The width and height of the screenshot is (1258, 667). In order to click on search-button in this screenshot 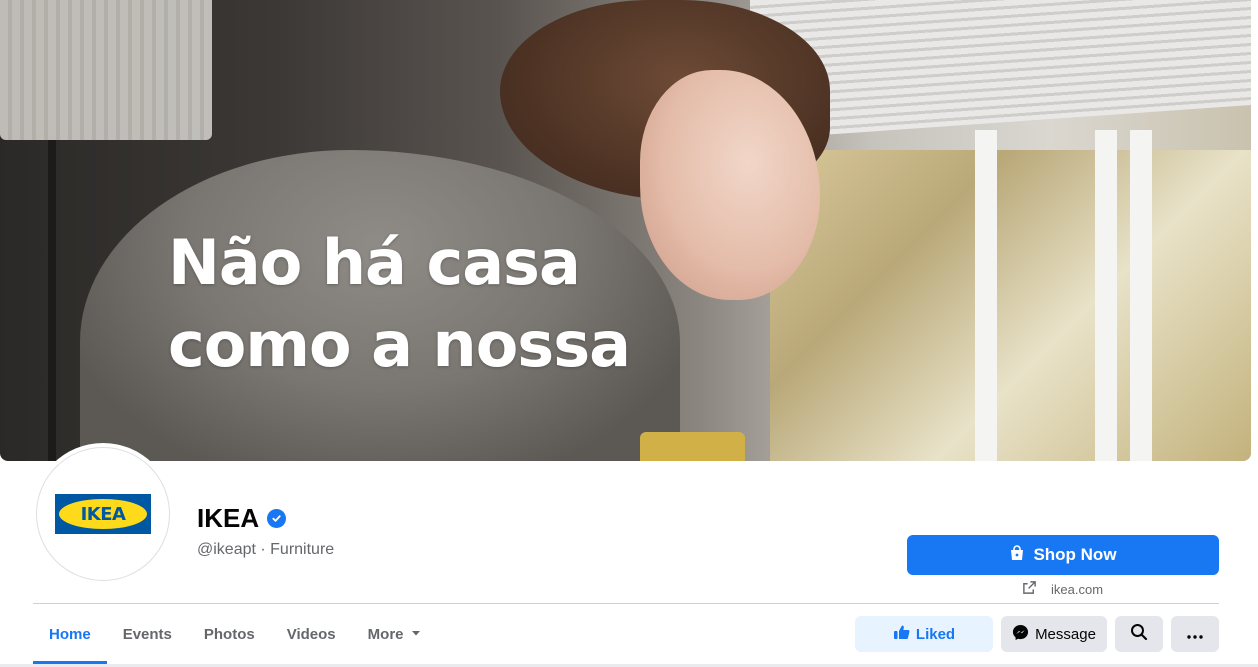, I will do `click(1139, 634)`.